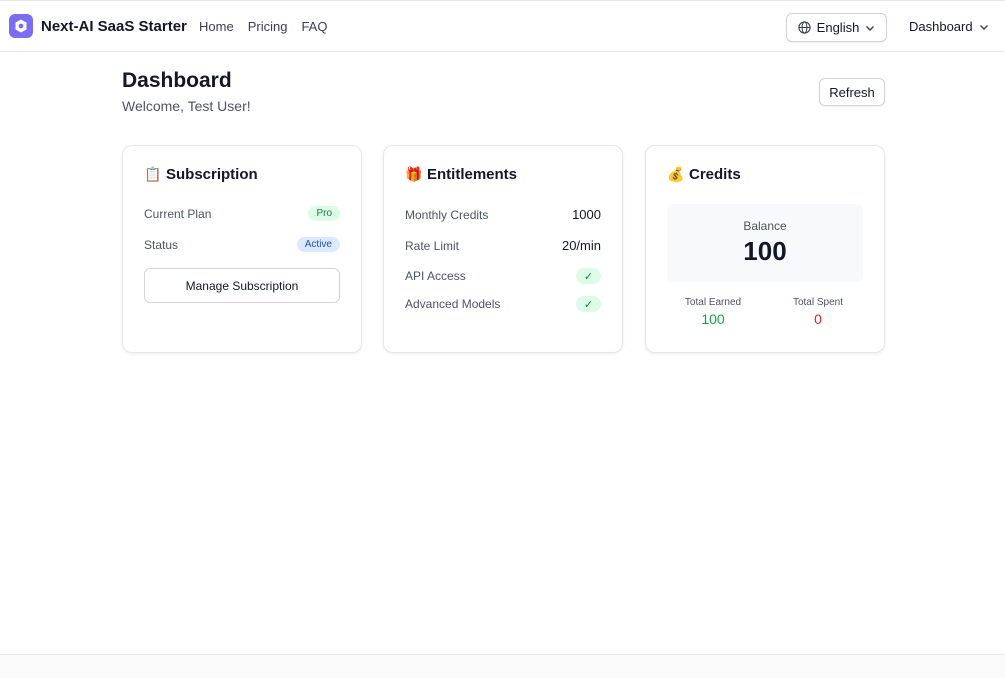 This screenshot has width=1005, height=678. I want to click on manage-subscription-button: Manage Subscription, so click(242, 285).